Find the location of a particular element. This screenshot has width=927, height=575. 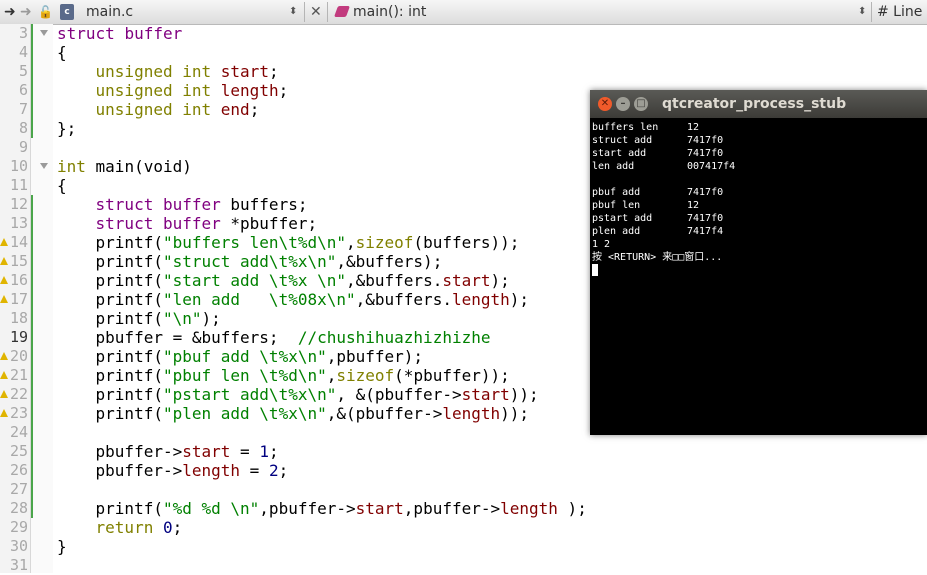

terminal-line-value: 7417f4 is located at coordinates (705, 231).